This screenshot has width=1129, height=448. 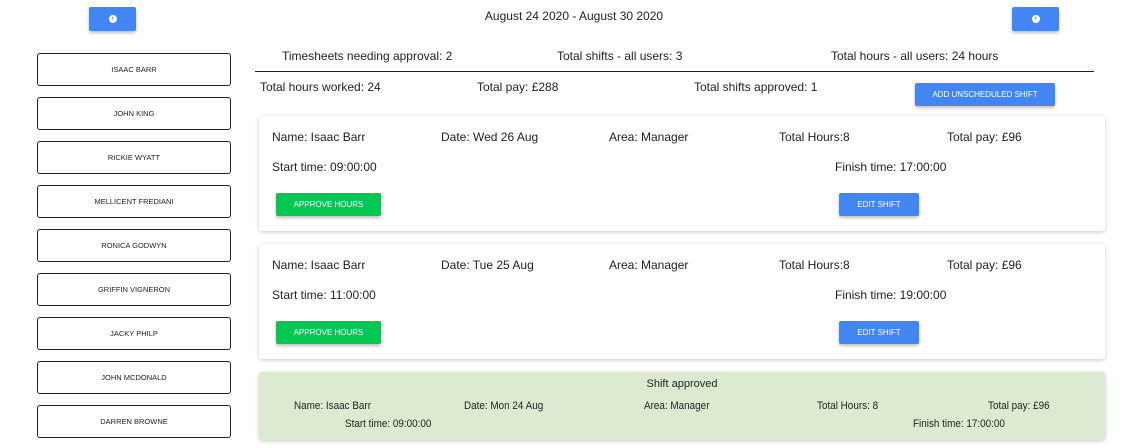 What do you see at coordinates (134, 201) in the screenshot?
I see `user-button-mellicent-frediani: MELLICENT FREDIANI` at bounding box center [134, 201].